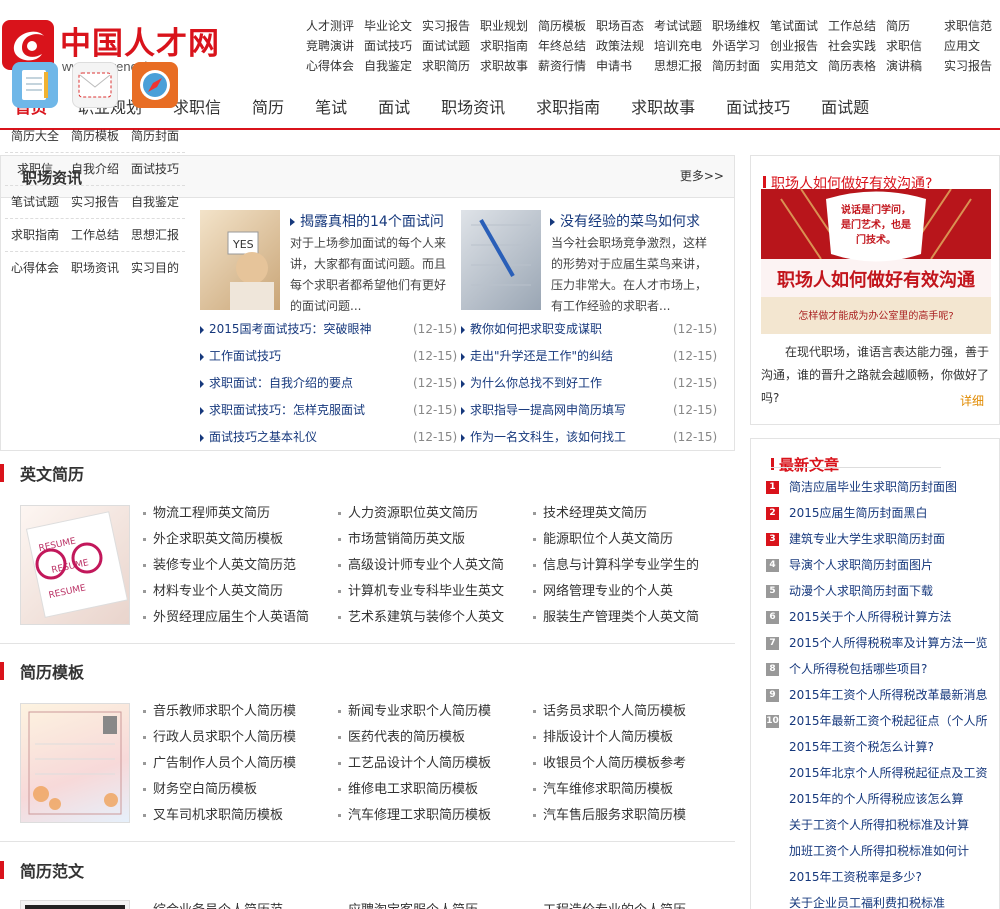 The width and height of the screenshot is (1000, 909). Describe the element at coordinates (230, 735) in the screenshot. I see `section-item: 行政人员求职个人简历模` at that location.